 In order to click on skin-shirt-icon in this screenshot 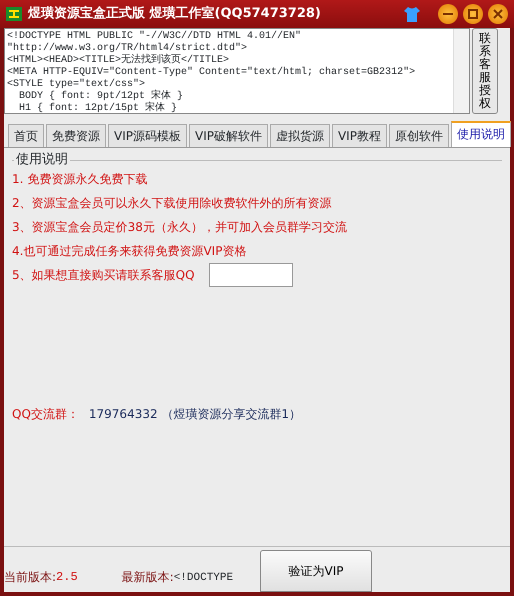, I will do `click(412, 14)`.